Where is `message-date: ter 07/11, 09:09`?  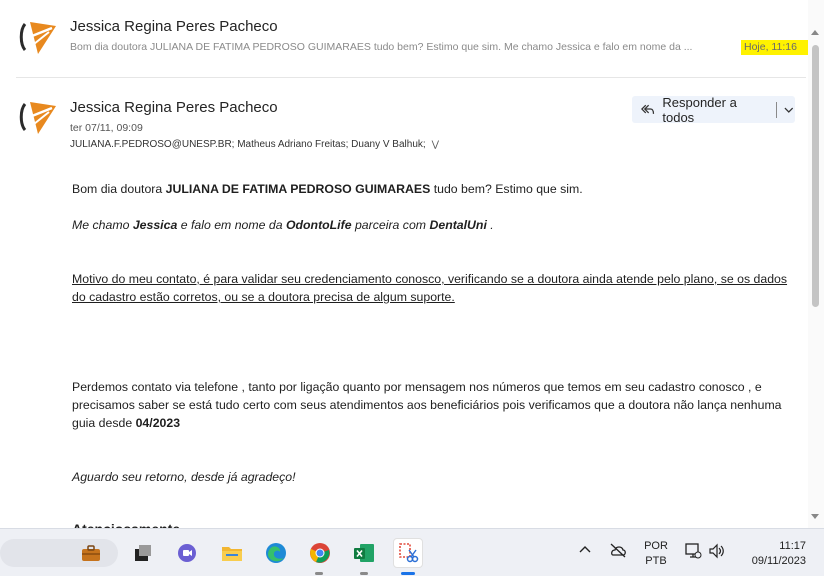
message-date: ter 07/11, 09:09 is located at coordinates (106, 128).